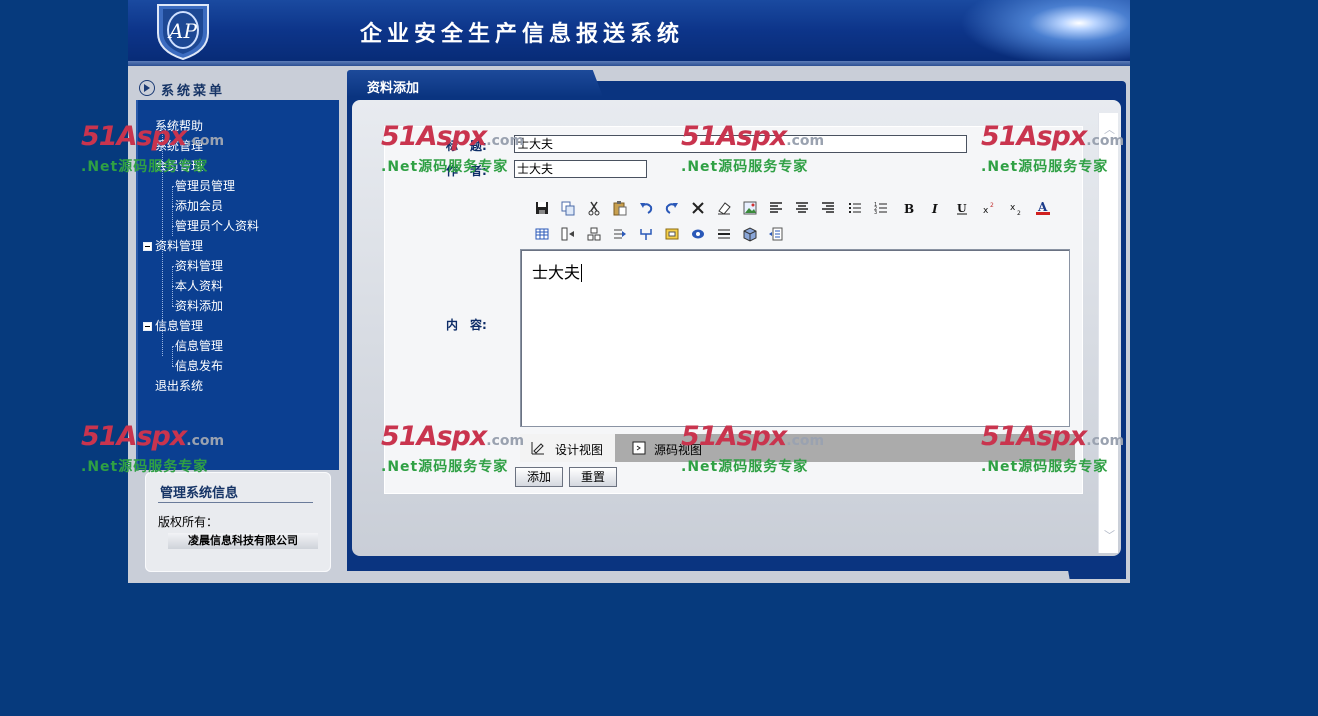 Image resolution: width=1318 pixels, height=716 pixels. I want to click on redo-icon, so click(672, 208).